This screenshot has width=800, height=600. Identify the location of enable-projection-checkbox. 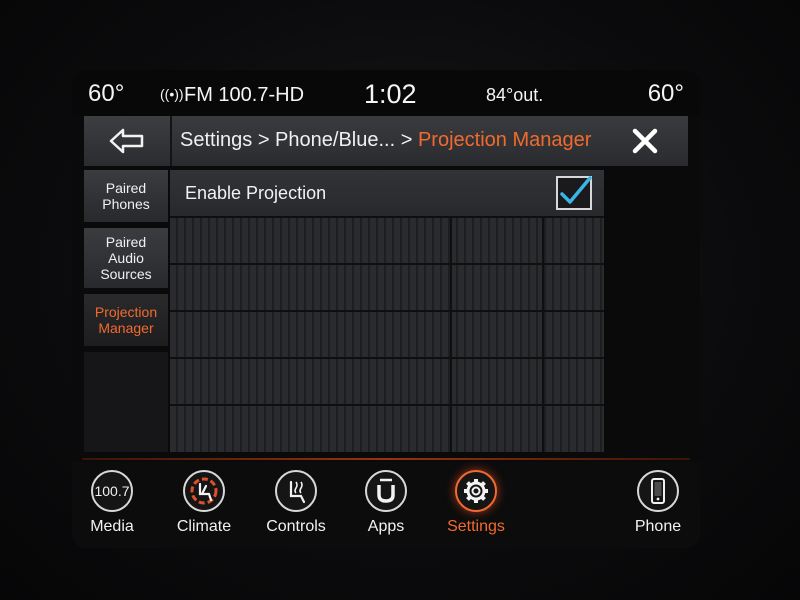
(574, 193).